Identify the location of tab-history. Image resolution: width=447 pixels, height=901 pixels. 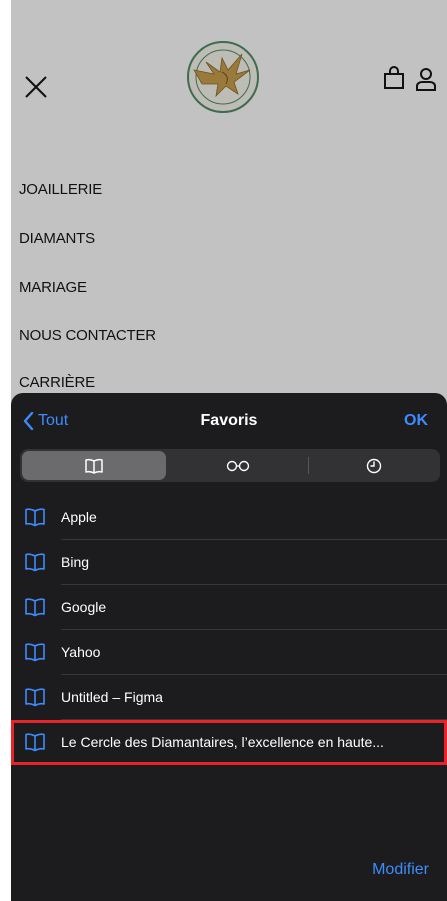
(373, 465).